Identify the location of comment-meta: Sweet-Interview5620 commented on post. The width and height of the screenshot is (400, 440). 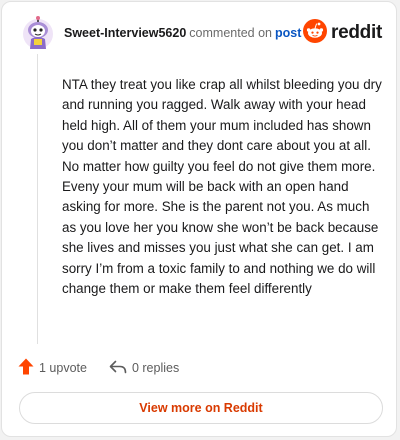
(183, 33).